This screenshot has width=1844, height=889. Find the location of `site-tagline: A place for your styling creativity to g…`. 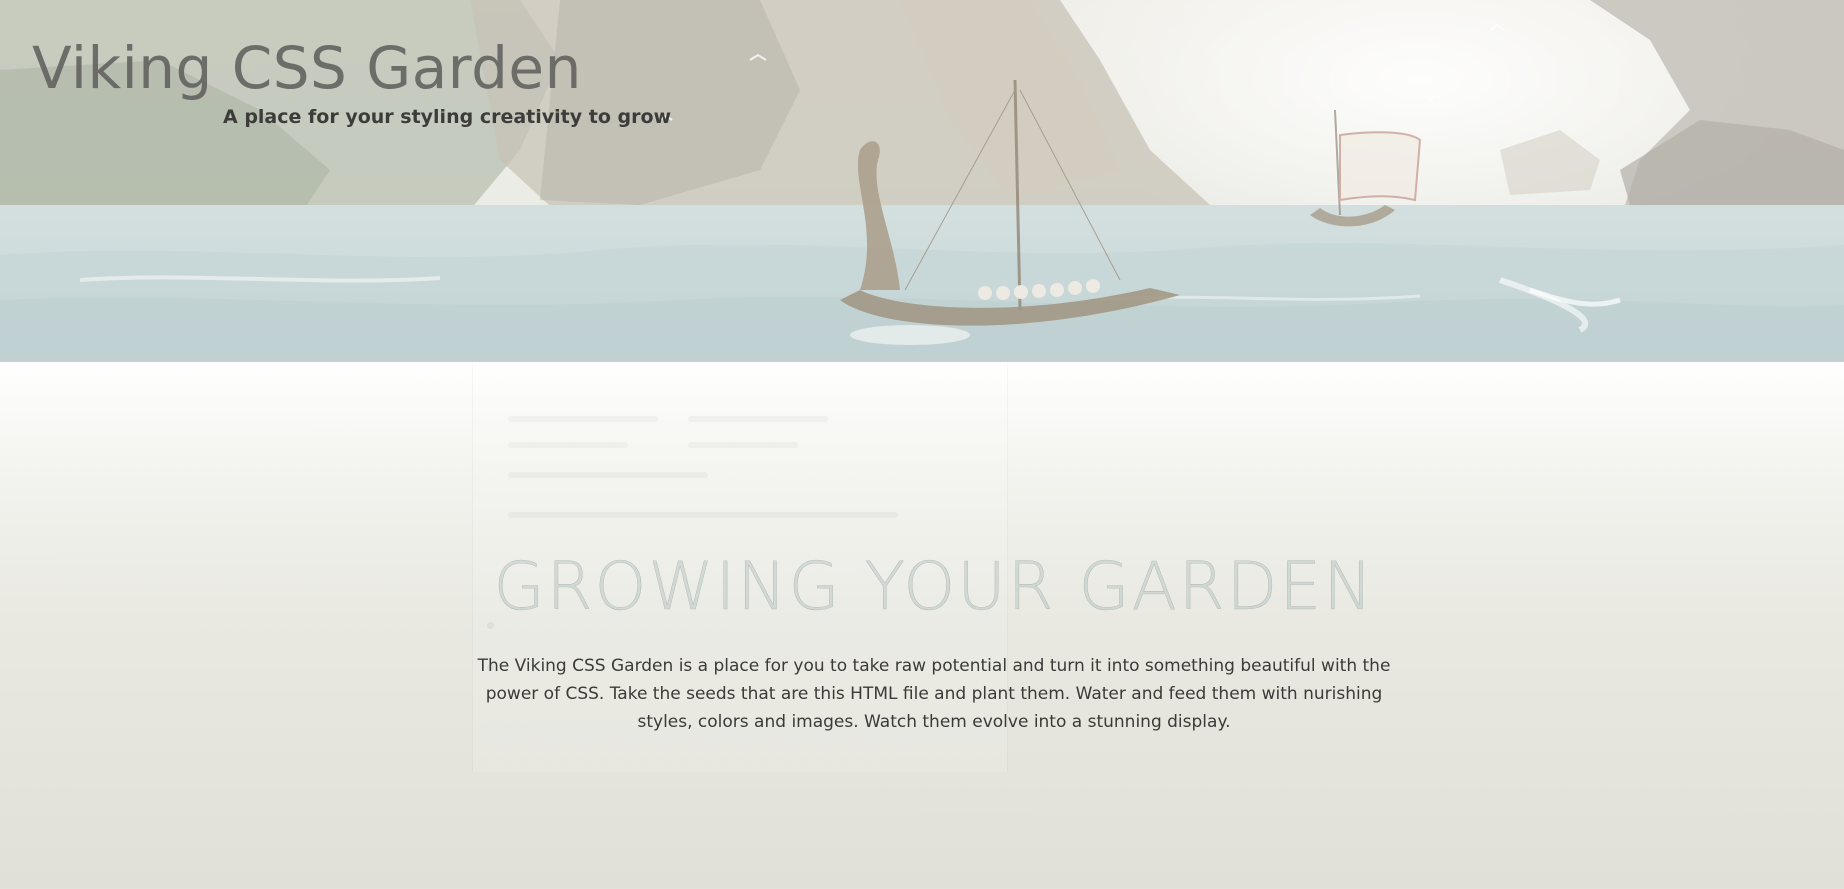

site-tagline: A place for your styling creativity to g… is located at coordinates (447, 117).